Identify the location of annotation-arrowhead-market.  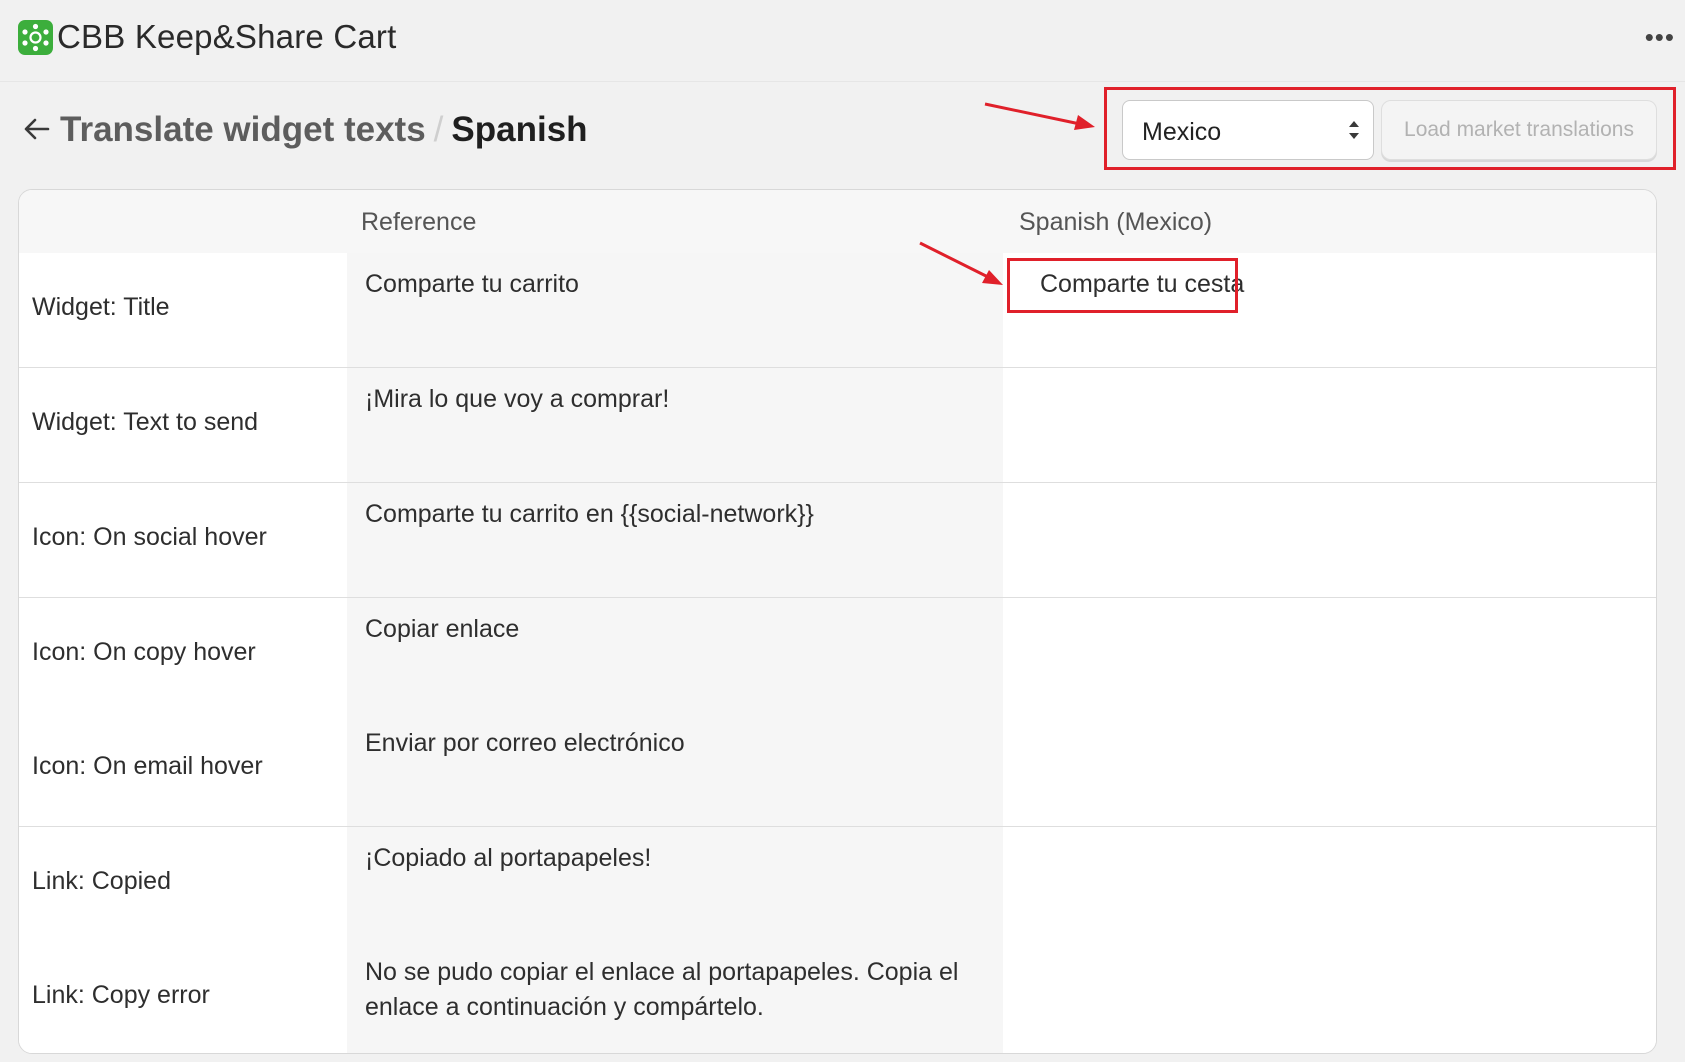
(1084, 122).